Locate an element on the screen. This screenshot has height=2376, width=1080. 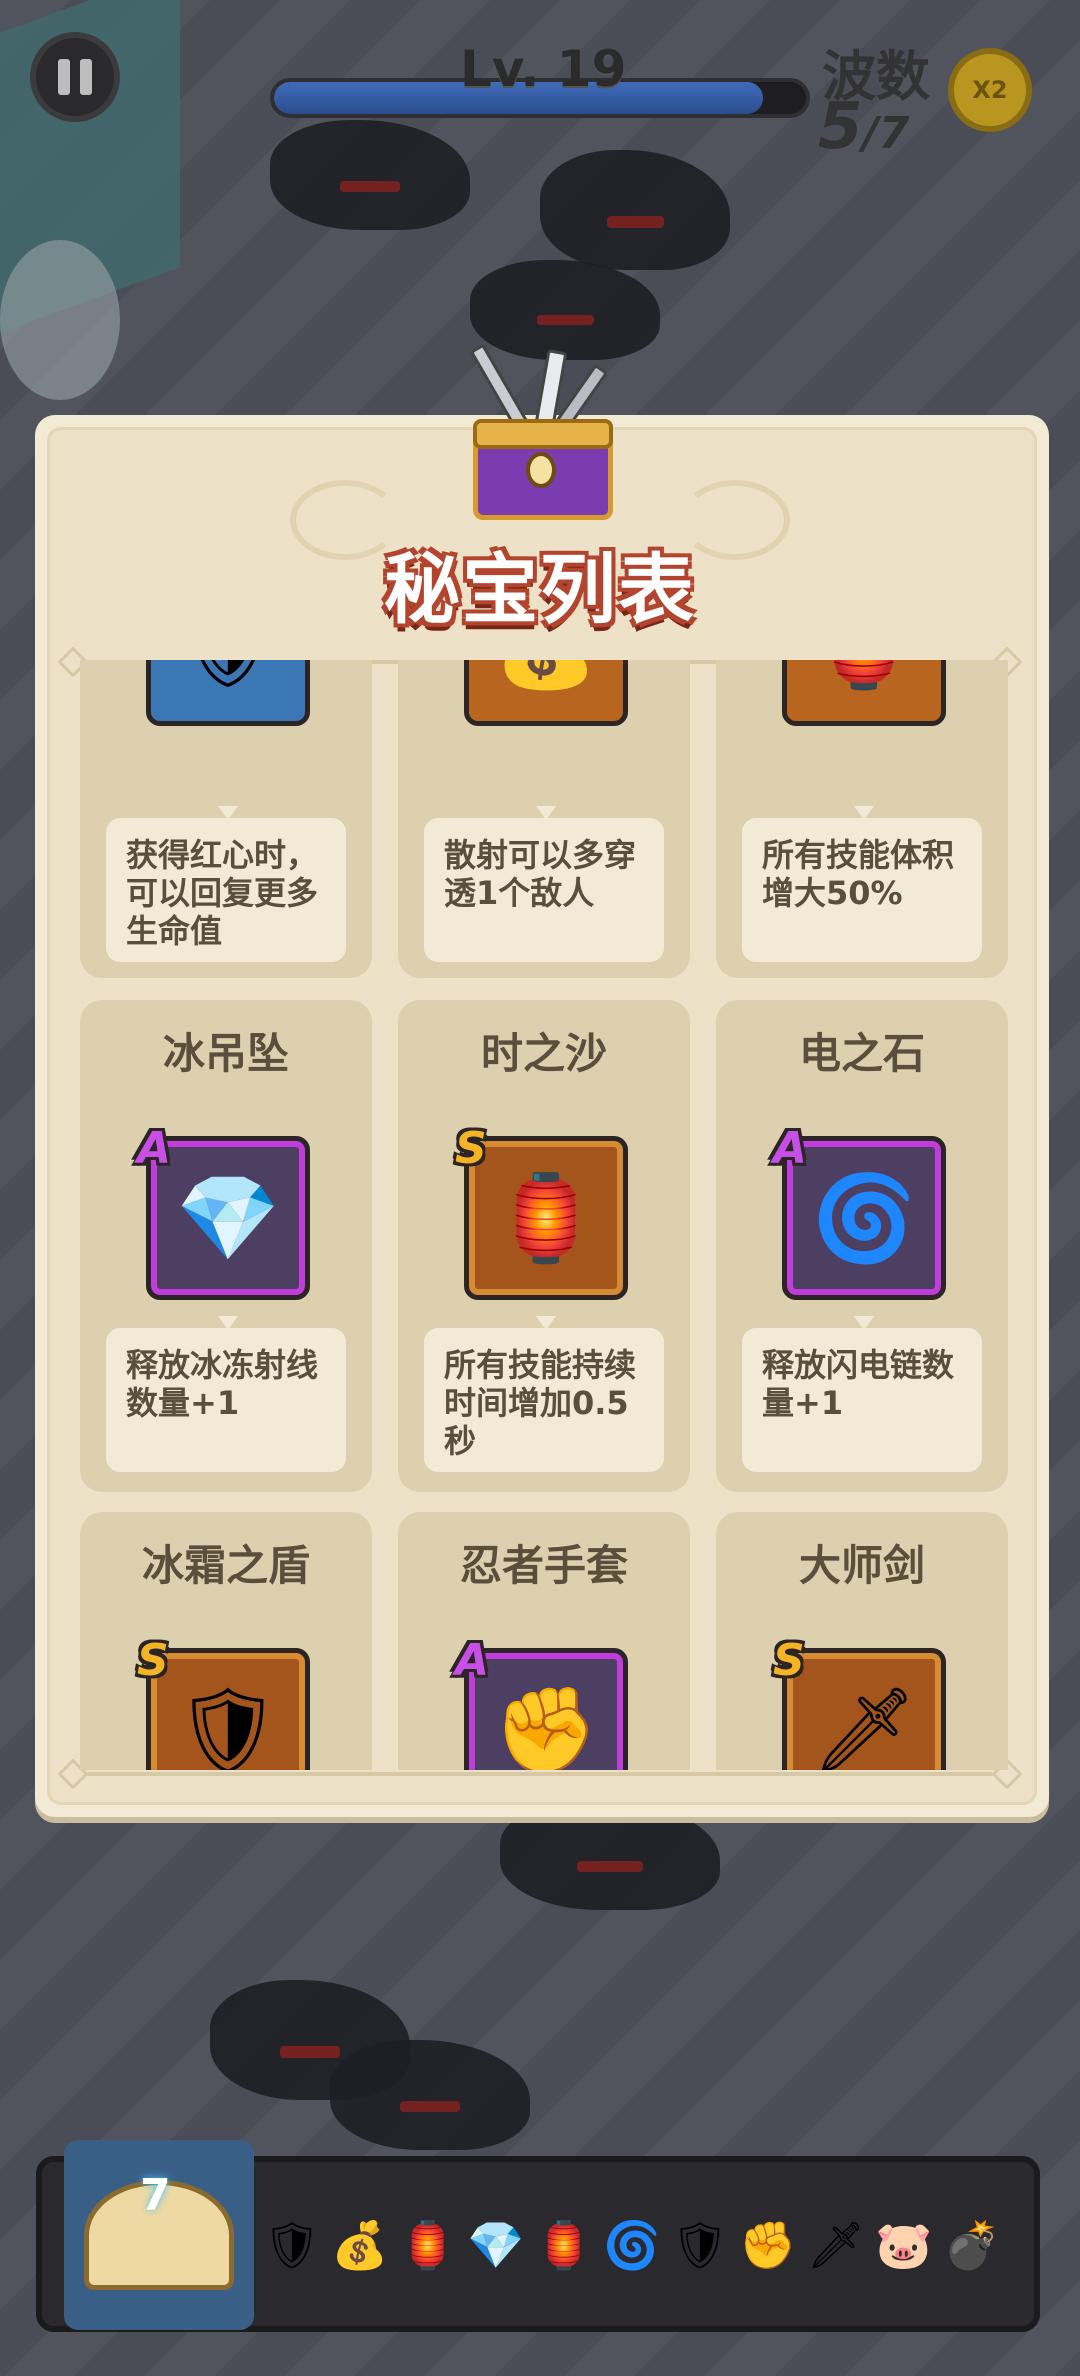
equipped-treasure-slots: 🛡 💰 🏮 💎 🏮 🌀 🛡 ✊ 🗡 🐷 💣 is located at coordinates (632, 2245).